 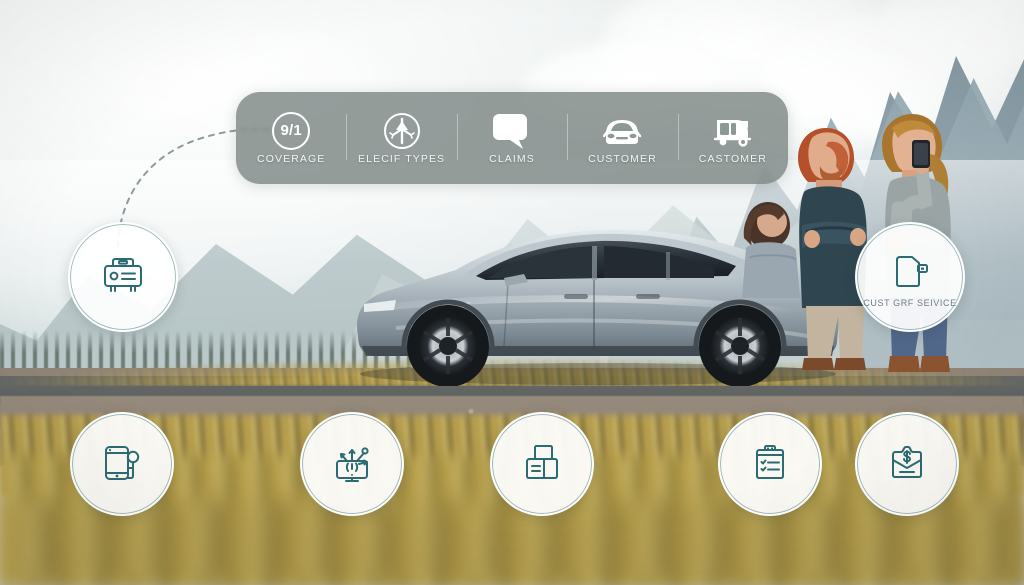 I want to click on person-man-center, so click(x=832, y=249).